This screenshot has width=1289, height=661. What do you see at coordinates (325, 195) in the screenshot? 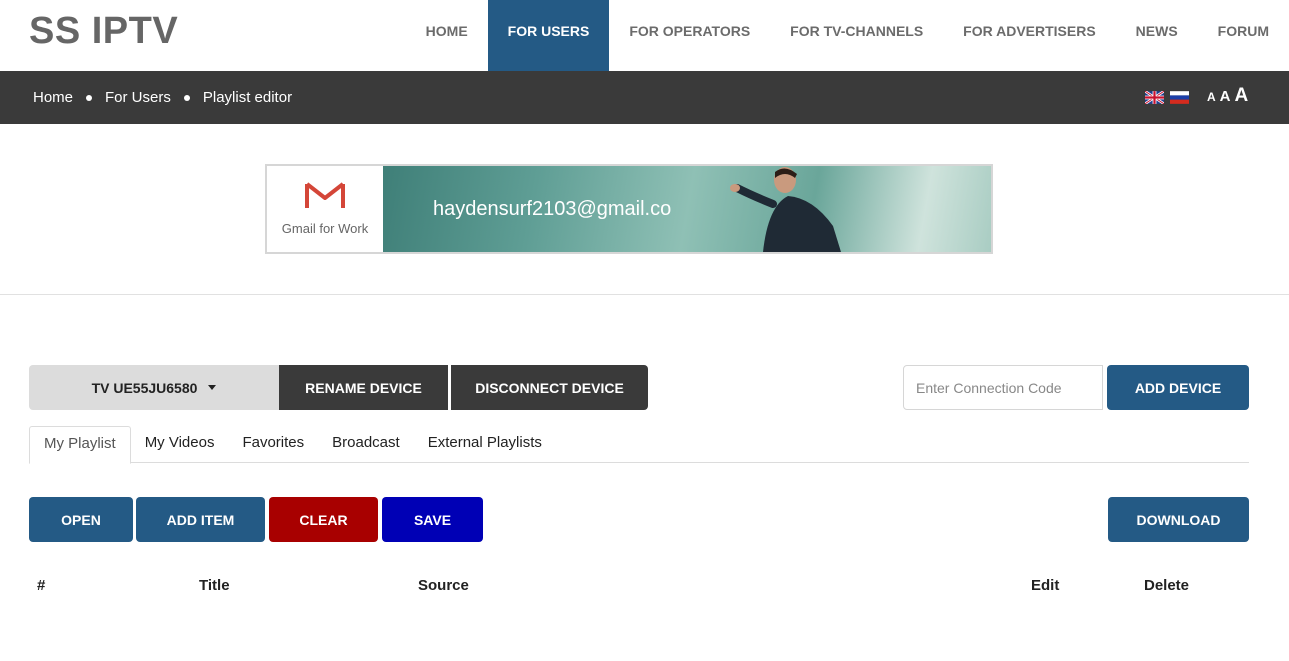
I see `gmail-logo-icon` at bounding box center [325, 195].